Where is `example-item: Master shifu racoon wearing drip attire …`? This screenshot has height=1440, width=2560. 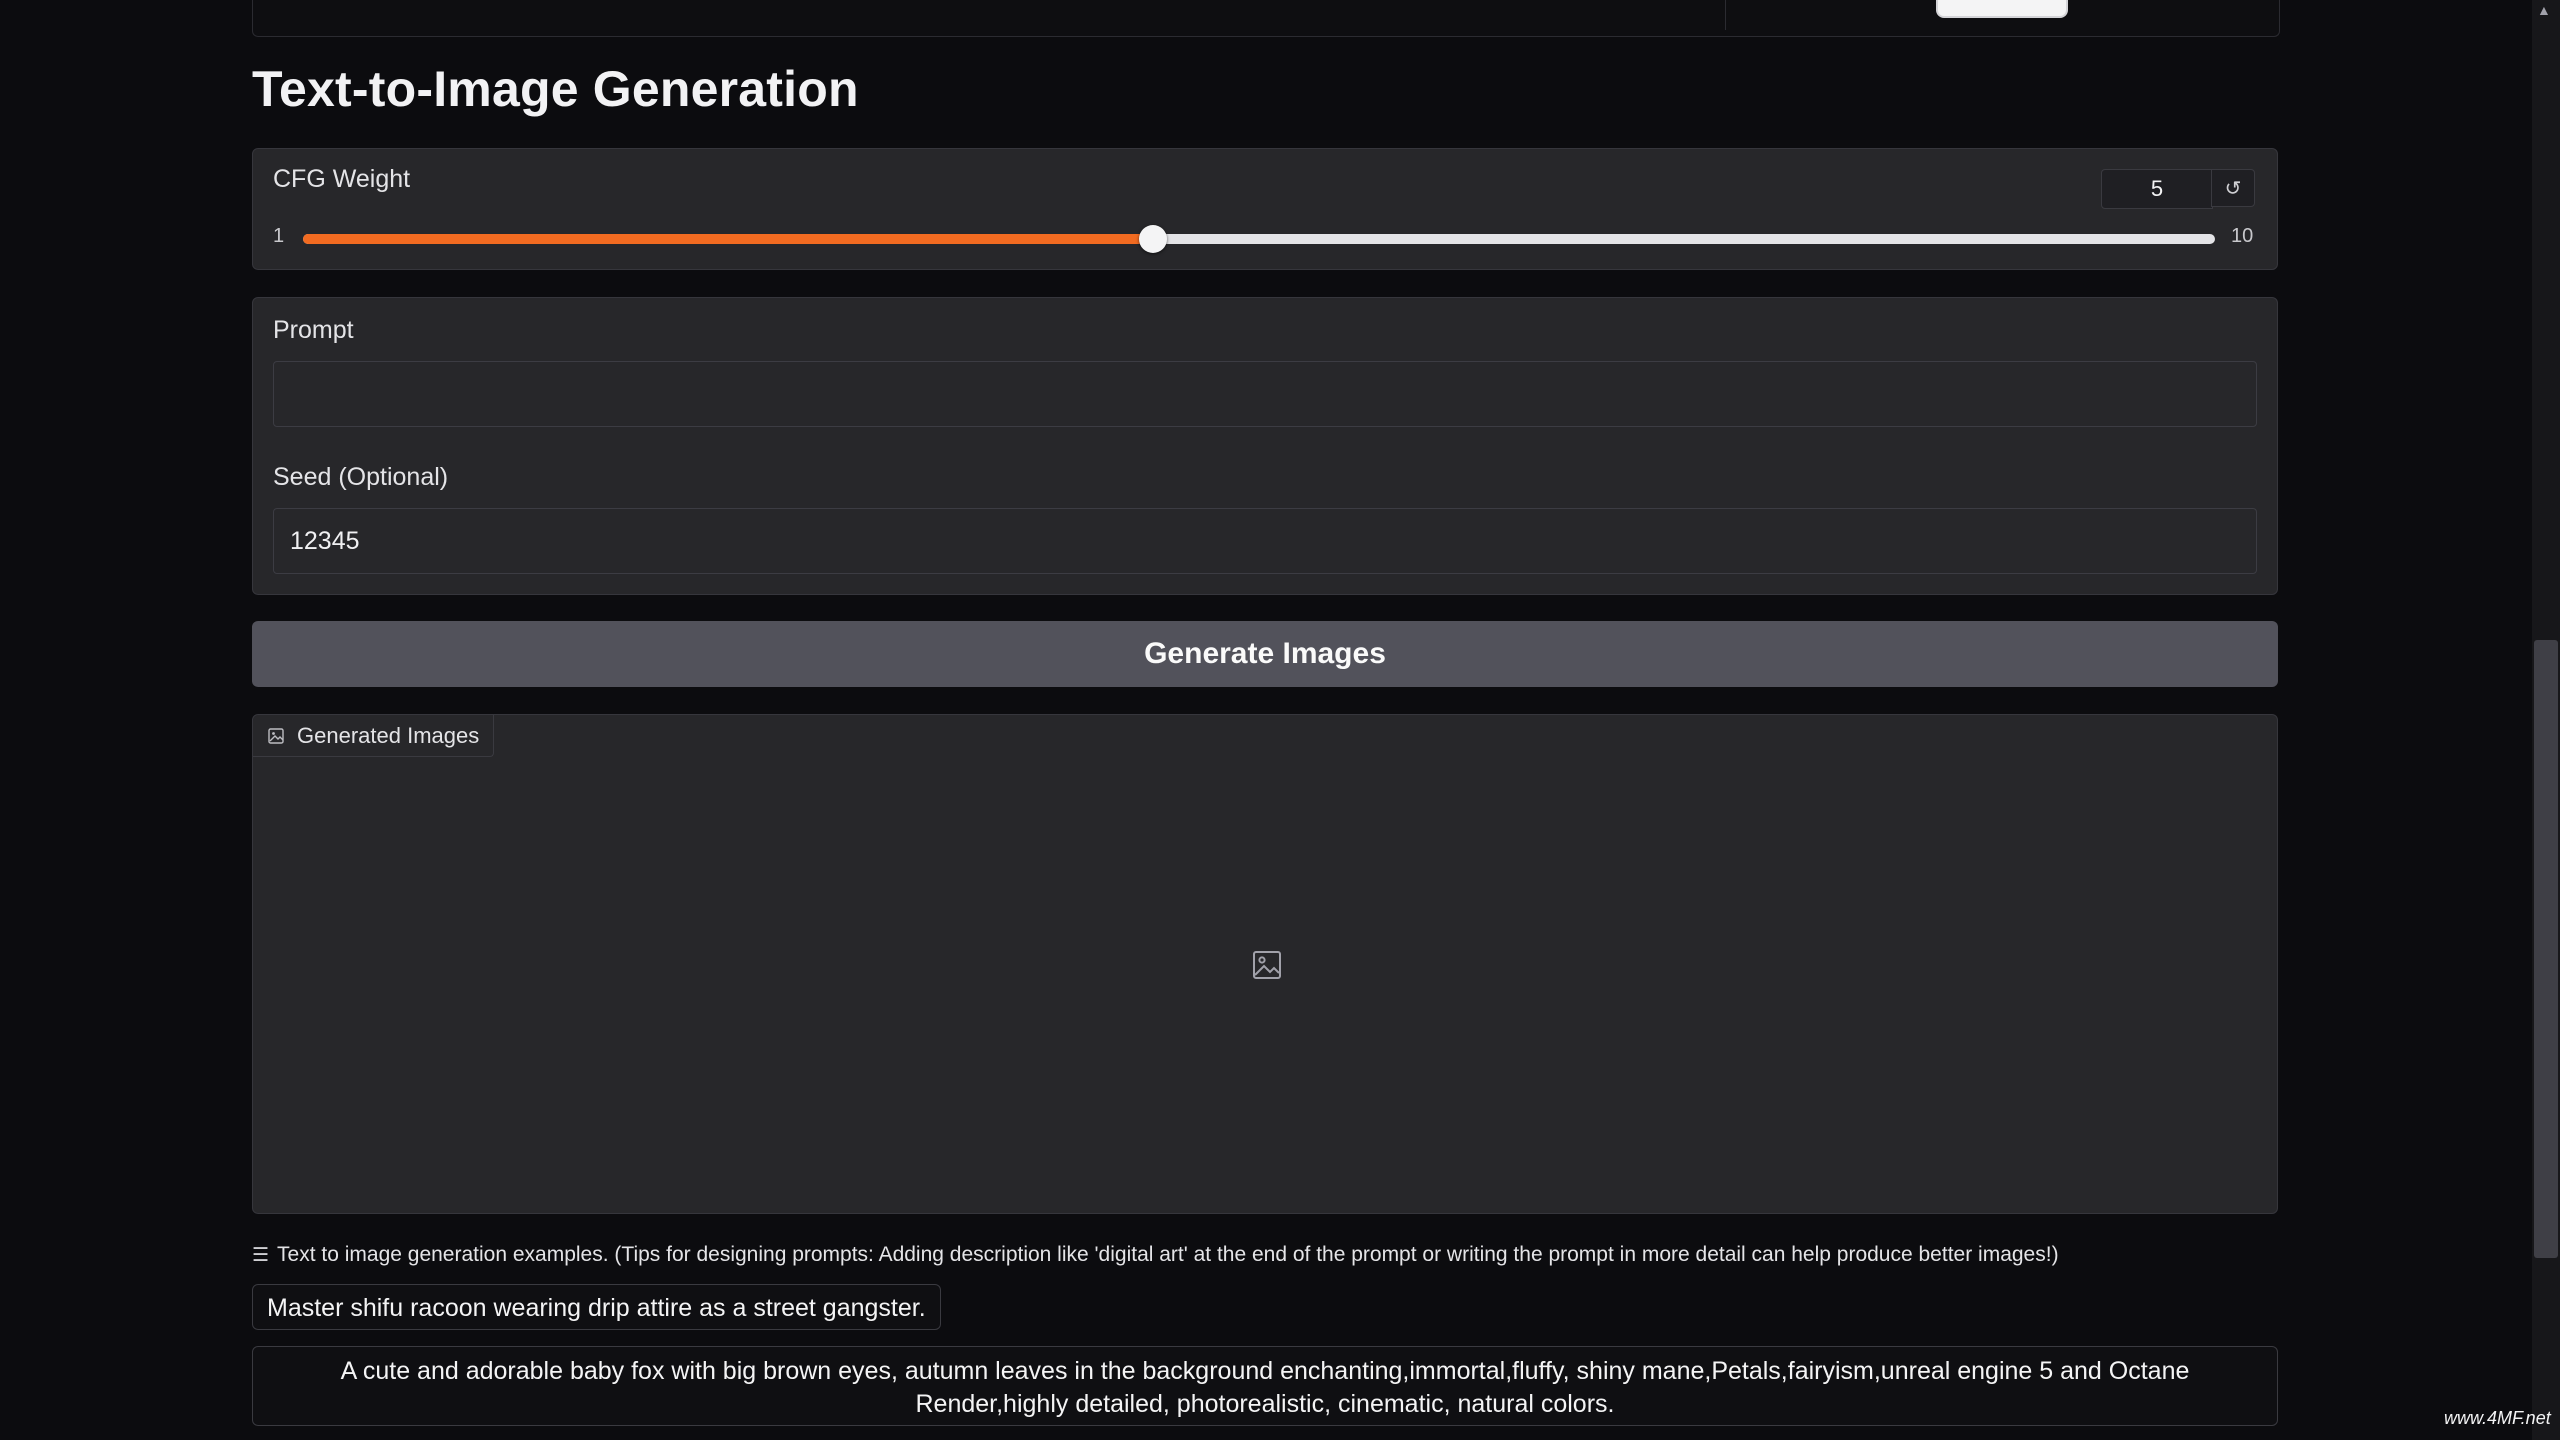 example-item: Master shifu racoon wearing drip attire … is located at coordinates (596, 1307).